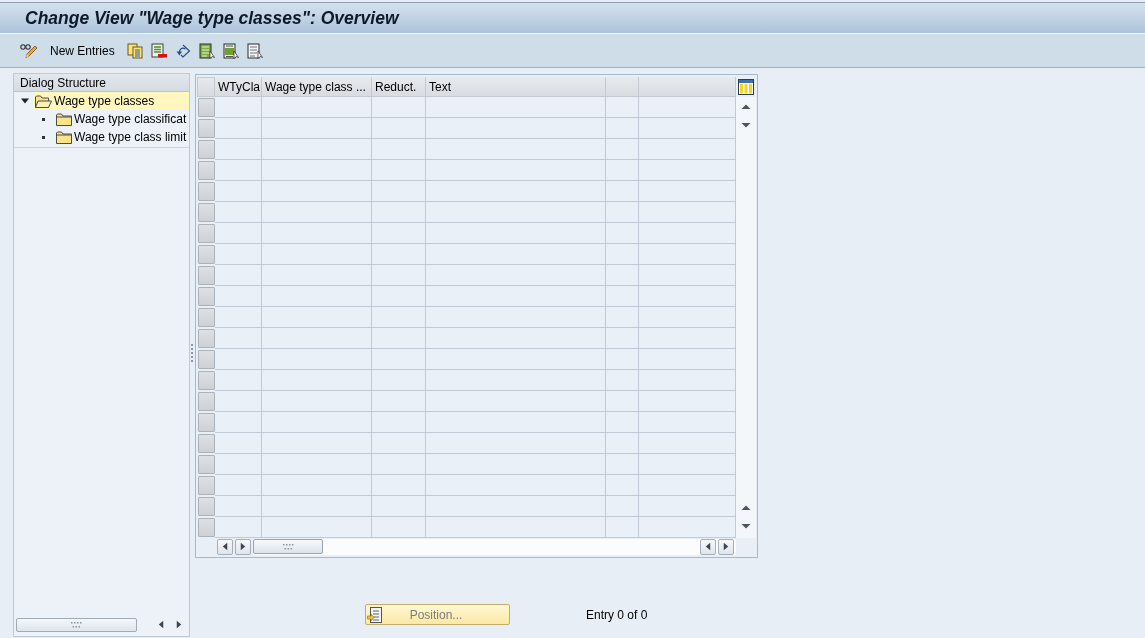 The width and height of the screenshot is (1145, 638). I want to click on tree-item: Wage type classificat, so click(121, 119).